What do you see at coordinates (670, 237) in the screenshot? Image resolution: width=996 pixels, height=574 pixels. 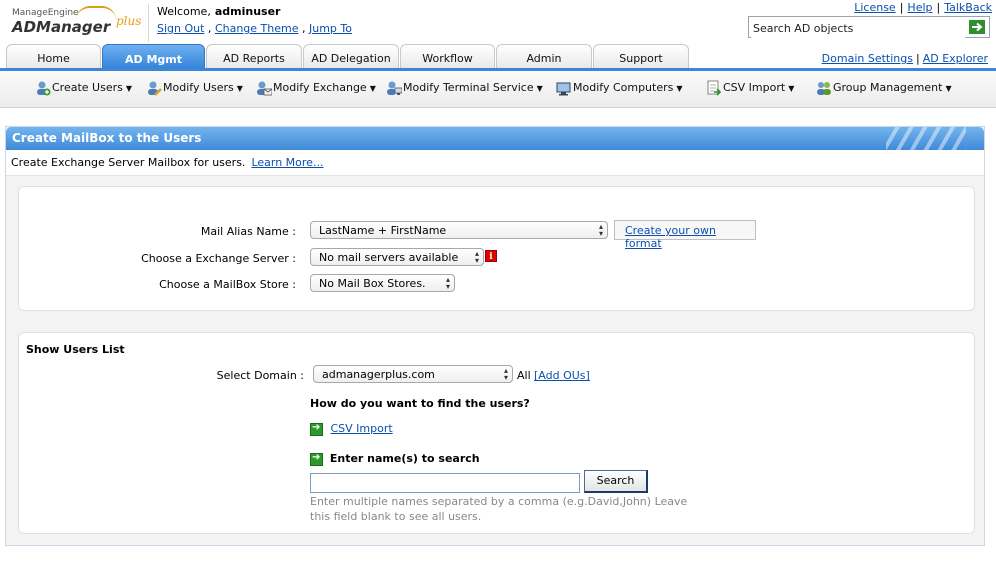 I see `create-format-link: Create your own format` at bounding box center [670, 237].